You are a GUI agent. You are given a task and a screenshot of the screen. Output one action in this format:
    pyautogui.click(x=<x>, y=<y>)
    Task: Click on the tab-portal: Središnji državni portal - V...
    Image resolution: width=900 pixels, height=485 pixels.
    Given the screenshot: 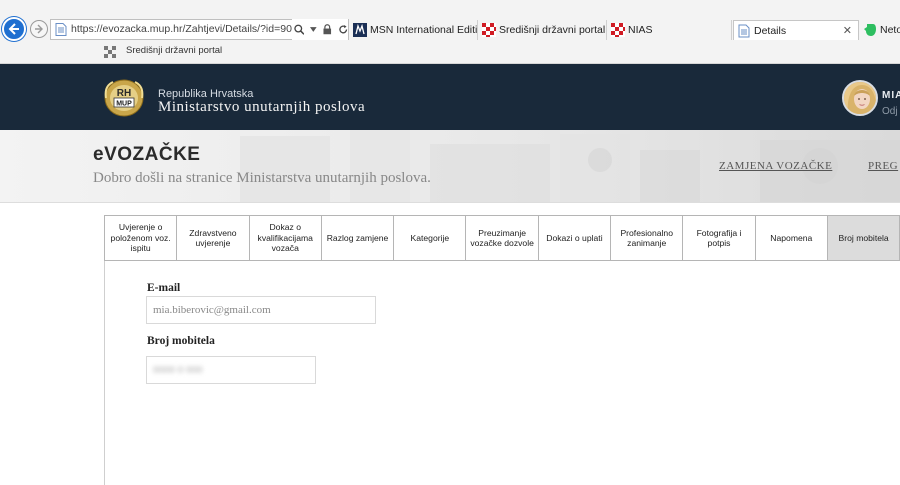 What is the action you would take?
    pyautogui.click(x=543, y=30)
    